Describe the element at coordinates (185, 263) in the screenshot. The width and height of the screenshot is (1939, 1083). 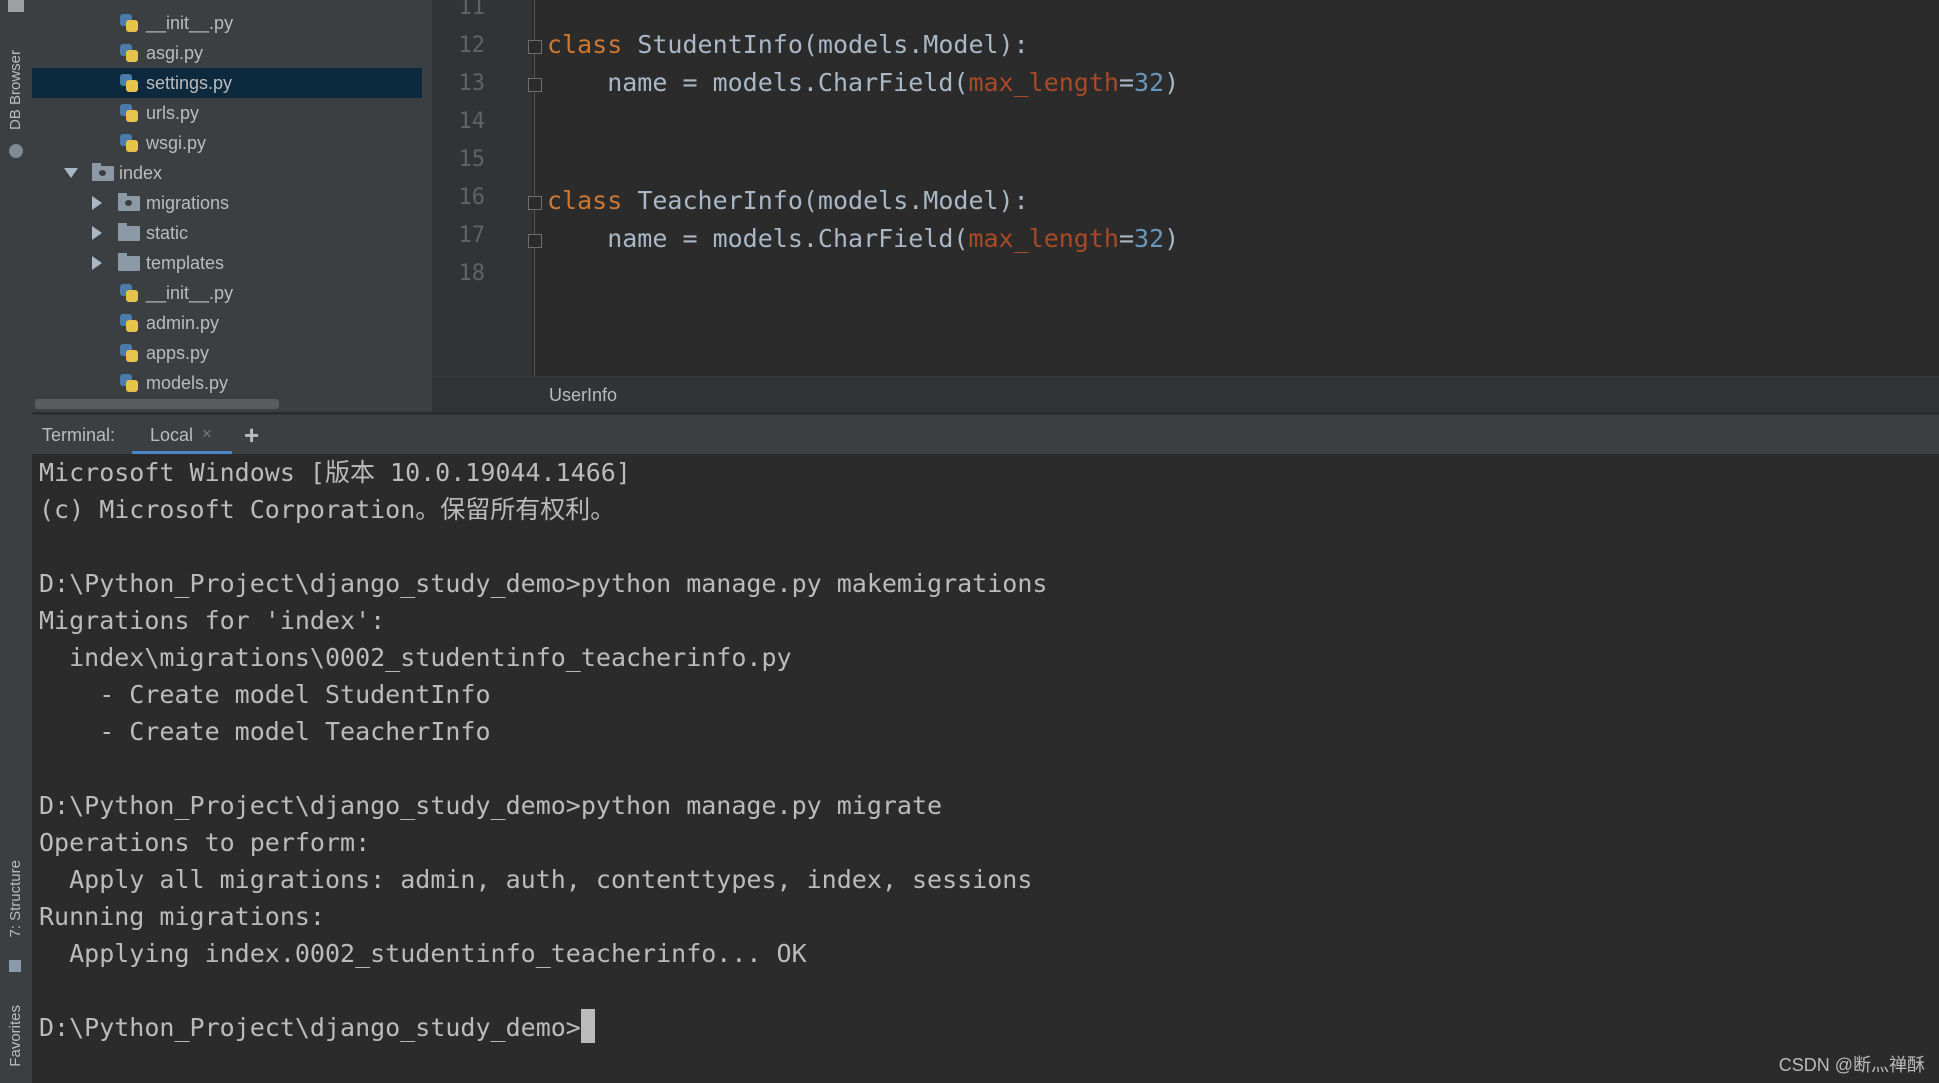
I see `tree-item-label: templates` at that location.